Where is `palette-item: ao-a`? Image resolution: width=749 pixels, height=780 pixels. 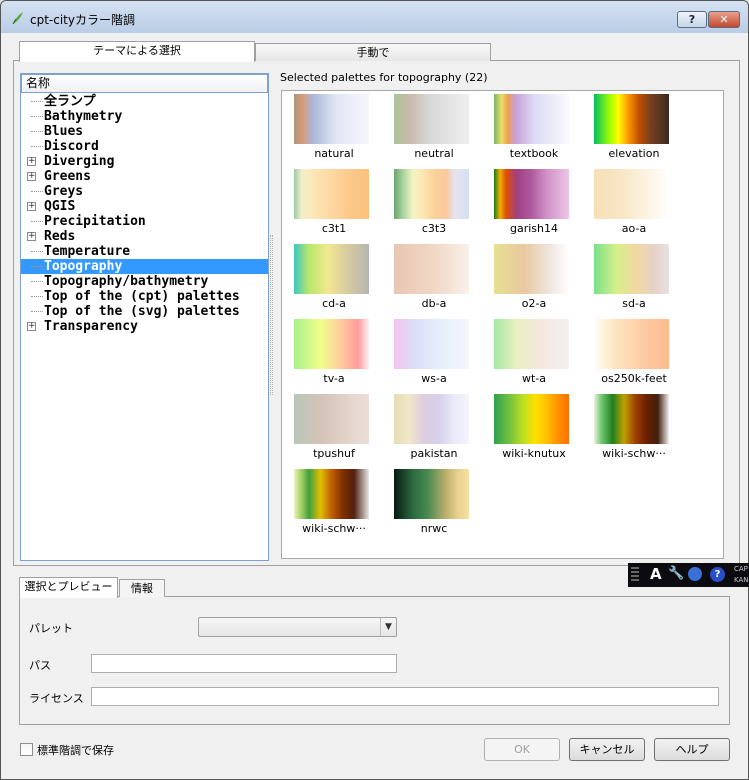 palette-item: ao-a is located at coordinates (628, 202).